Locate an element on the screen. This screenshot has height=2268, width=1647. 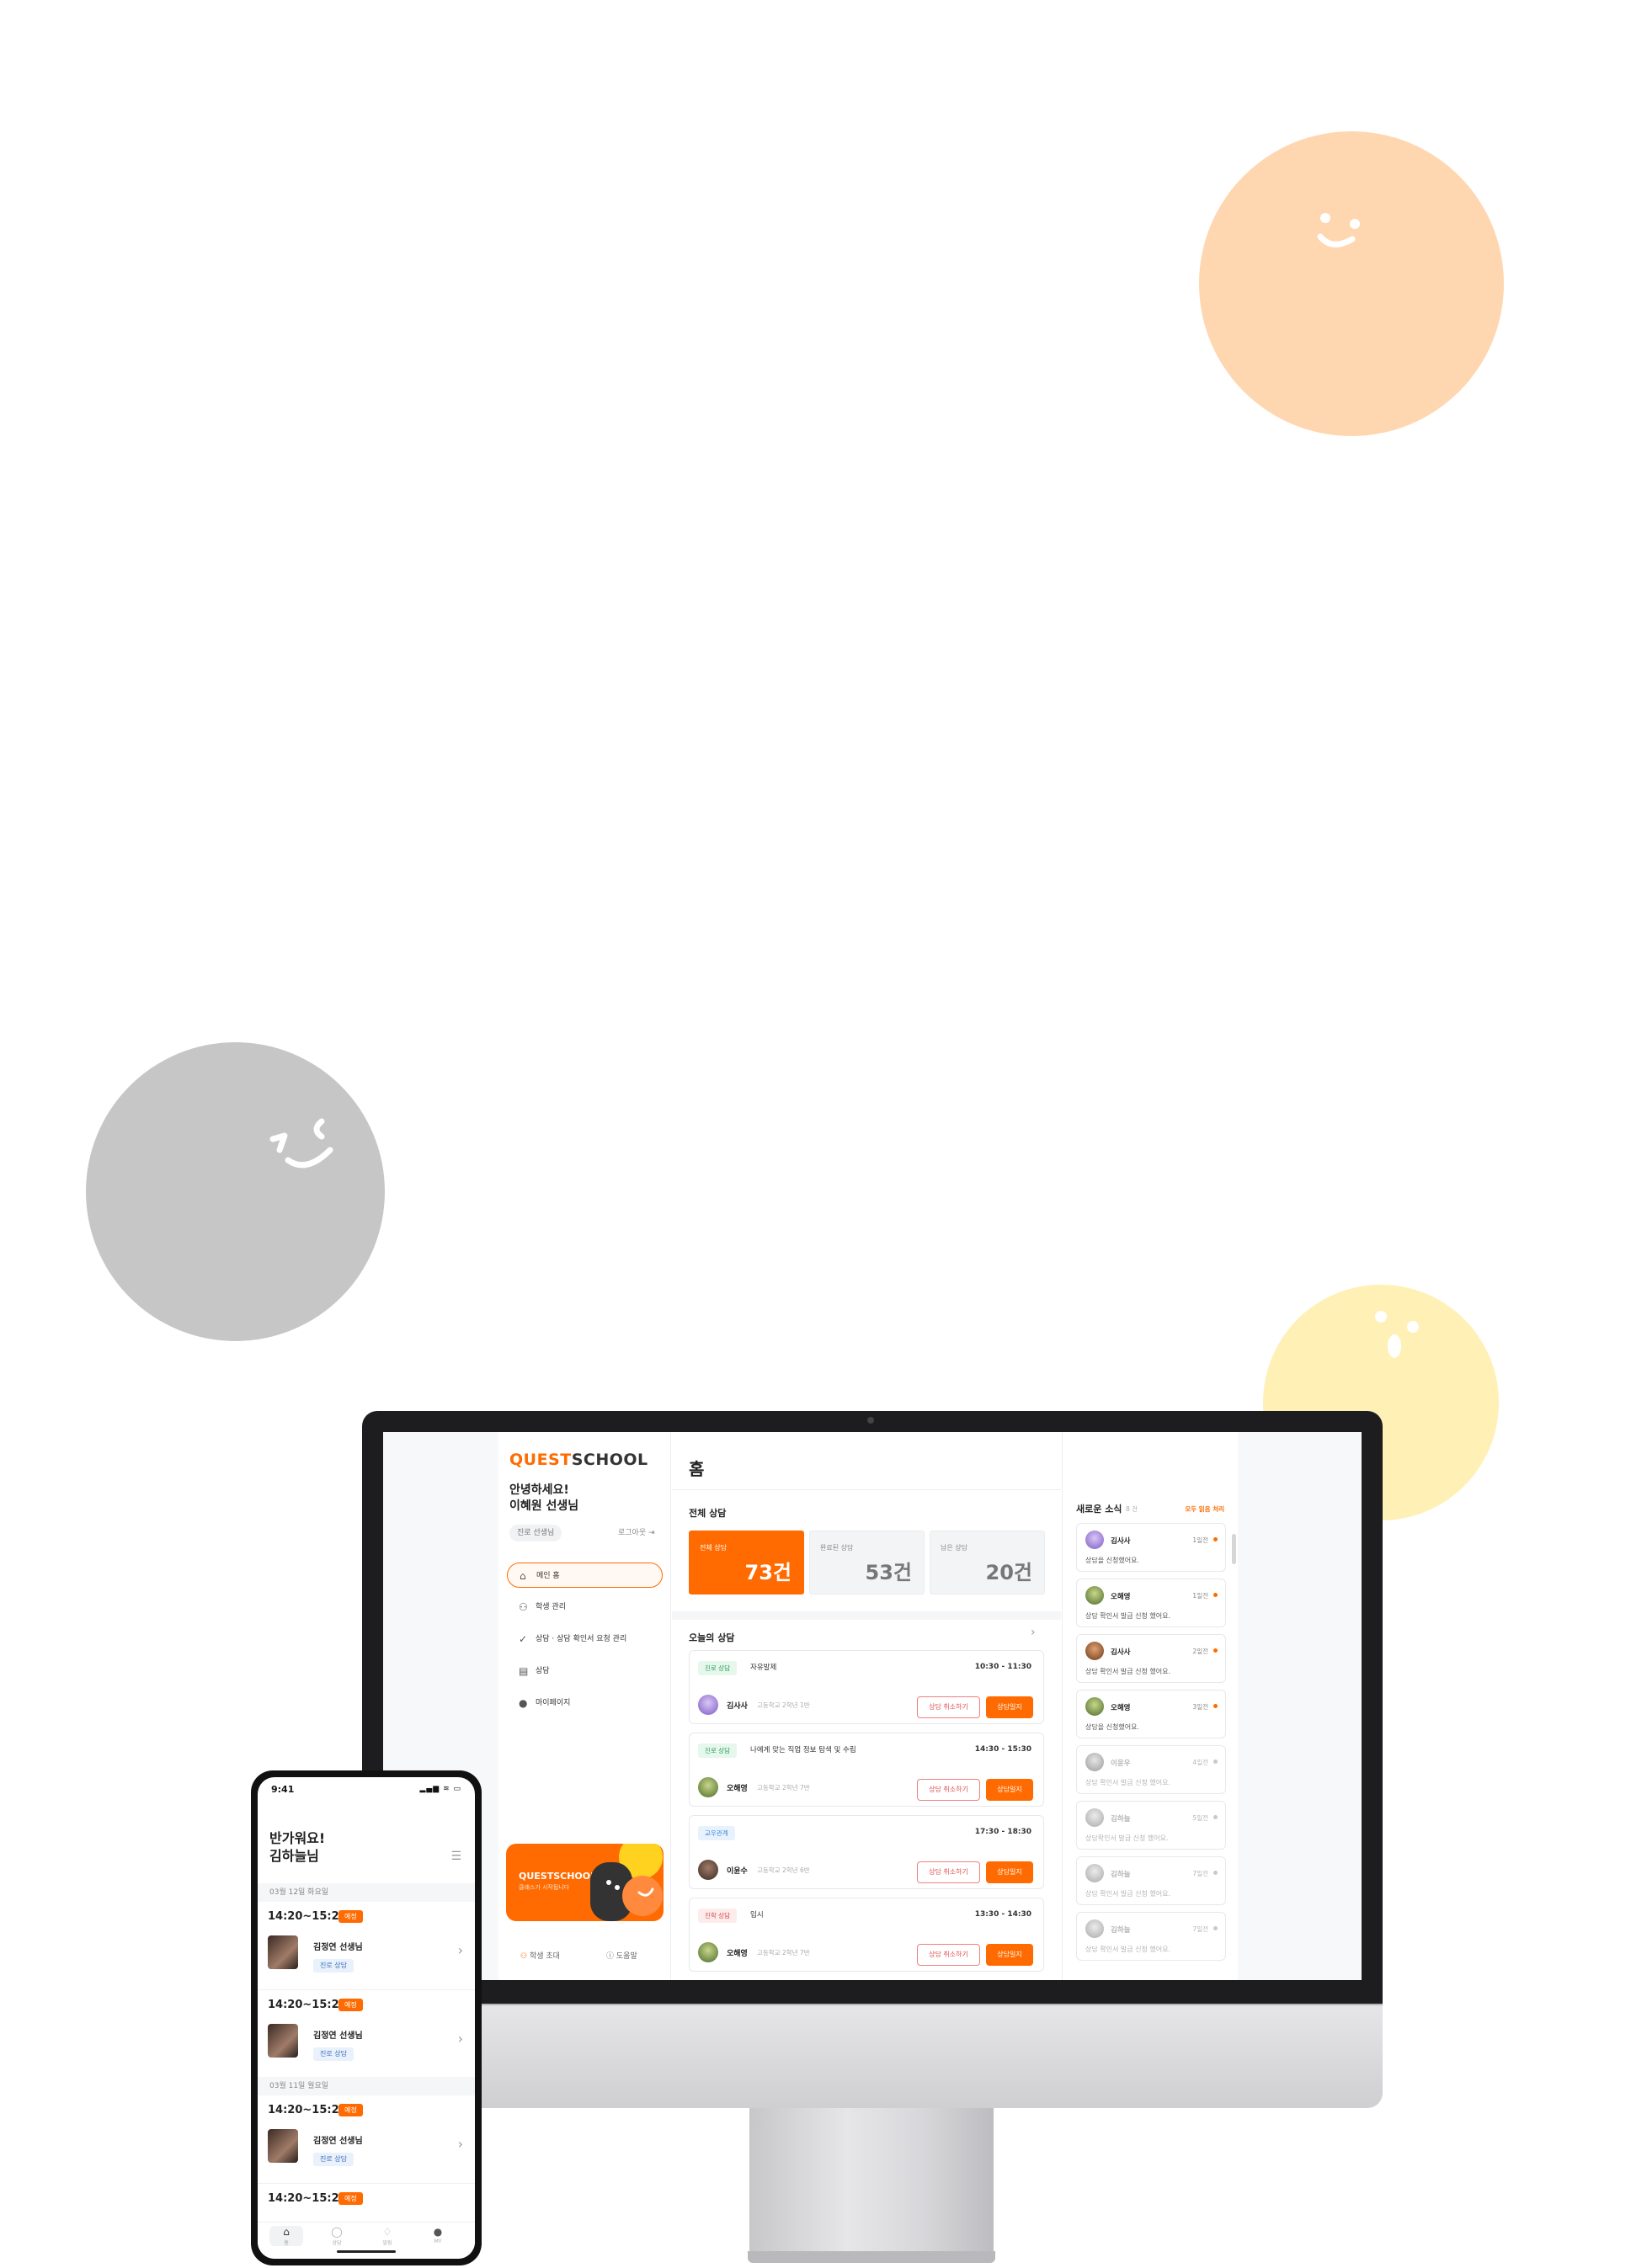
home-icon: ⌂ is located at coordinates (286, 2232).